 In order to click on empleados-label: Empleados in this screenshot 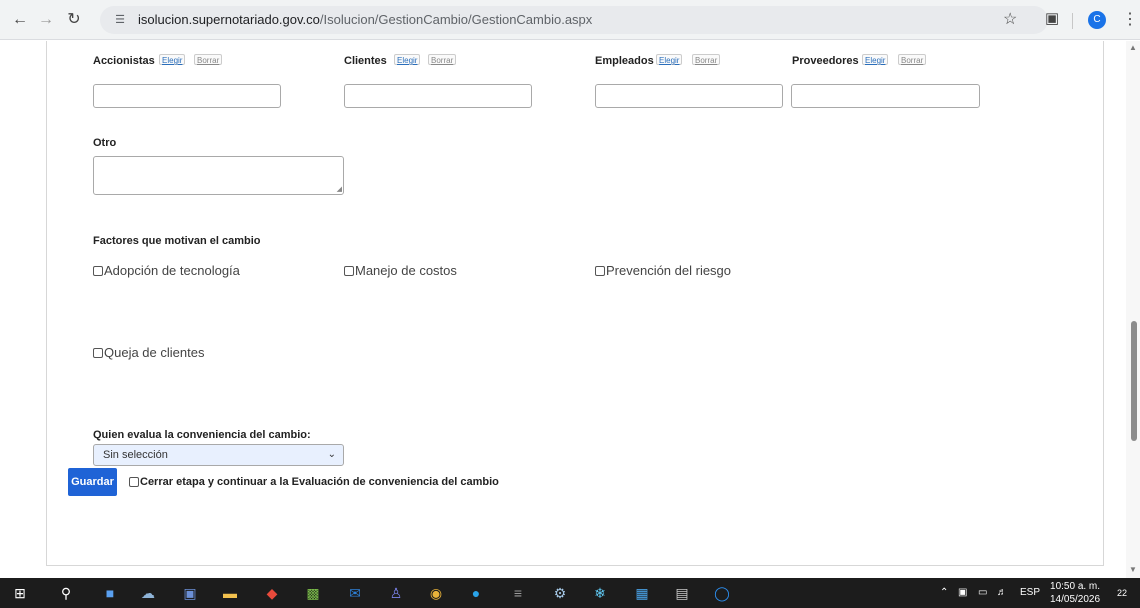, I will do `click(624, 61)`.